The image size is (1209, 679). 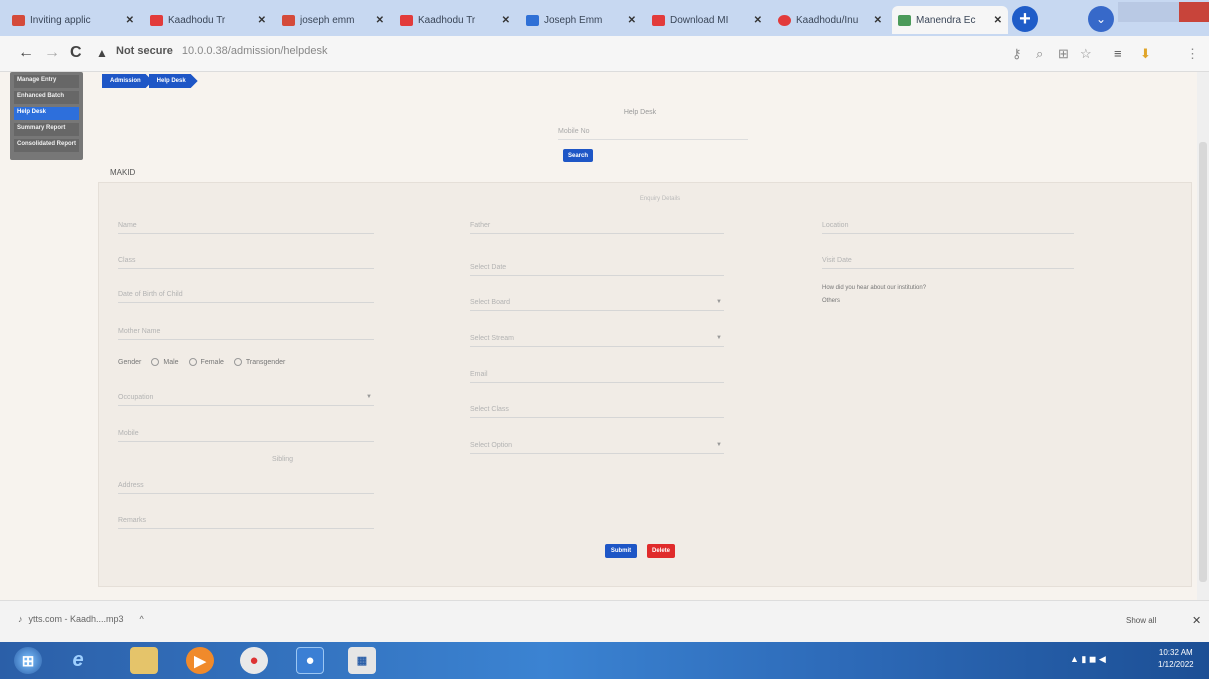 What do you see at coordinates (946, 20) in the screenshot?
I see `tab-title: Manendra Ec` at bounding box center [946, 20].